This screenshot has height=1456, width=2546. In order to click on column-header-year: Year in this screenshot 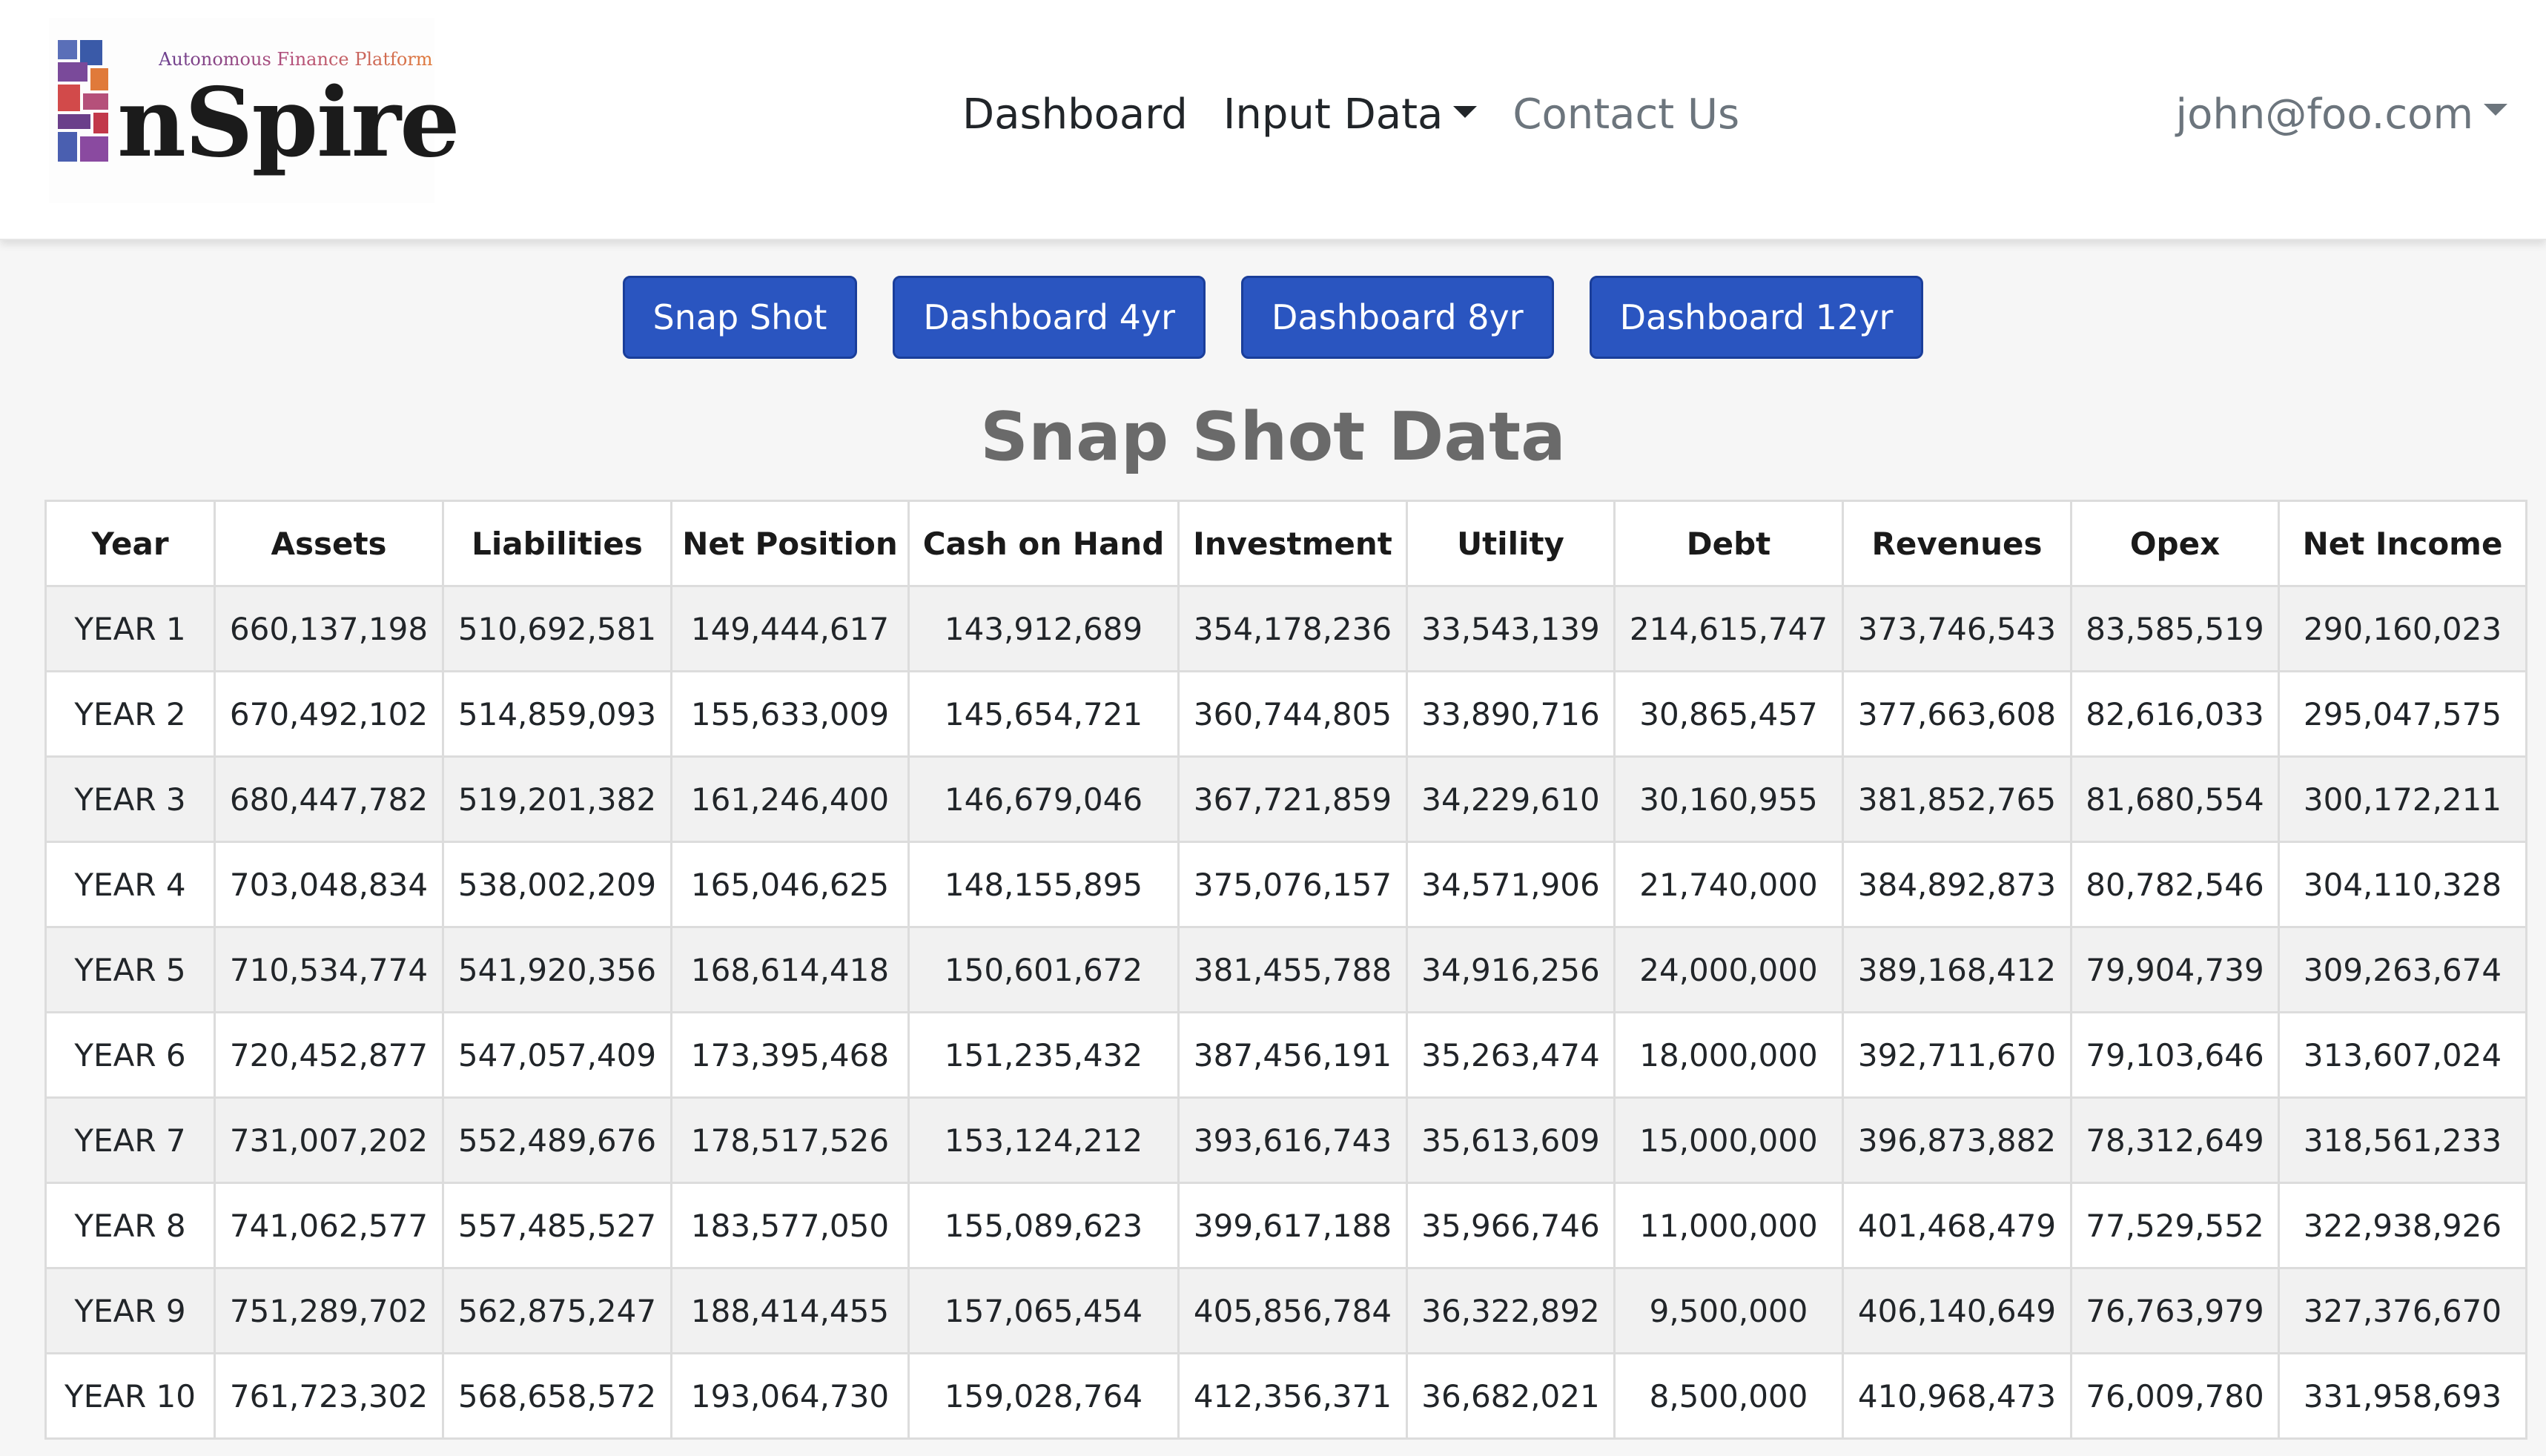, I will do `click(130, 543)`.